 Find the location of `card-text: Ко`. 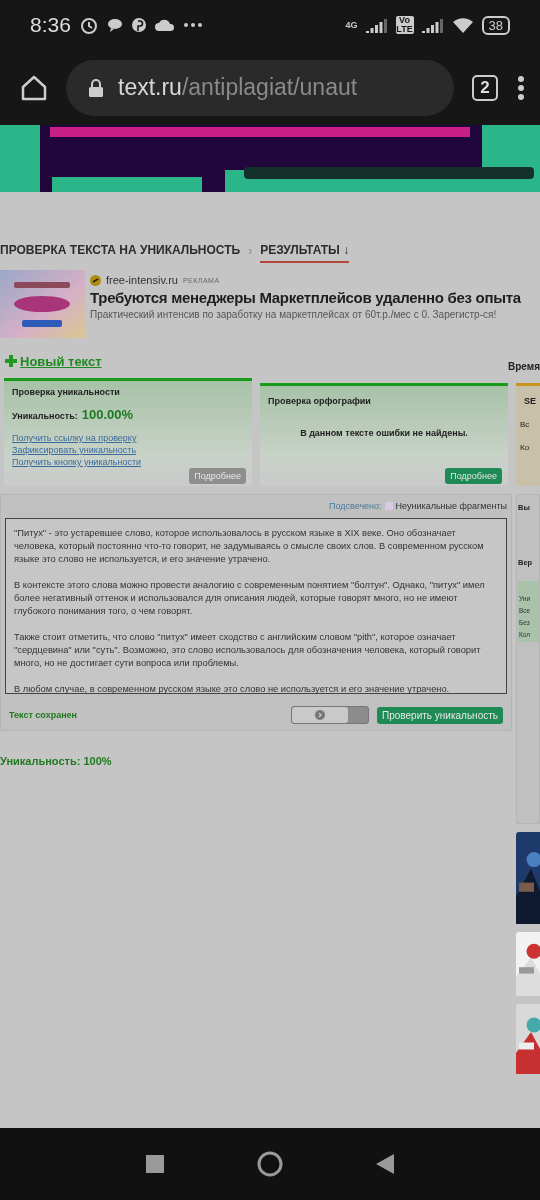

card-text: Ко is located at coordinates (525, 447).